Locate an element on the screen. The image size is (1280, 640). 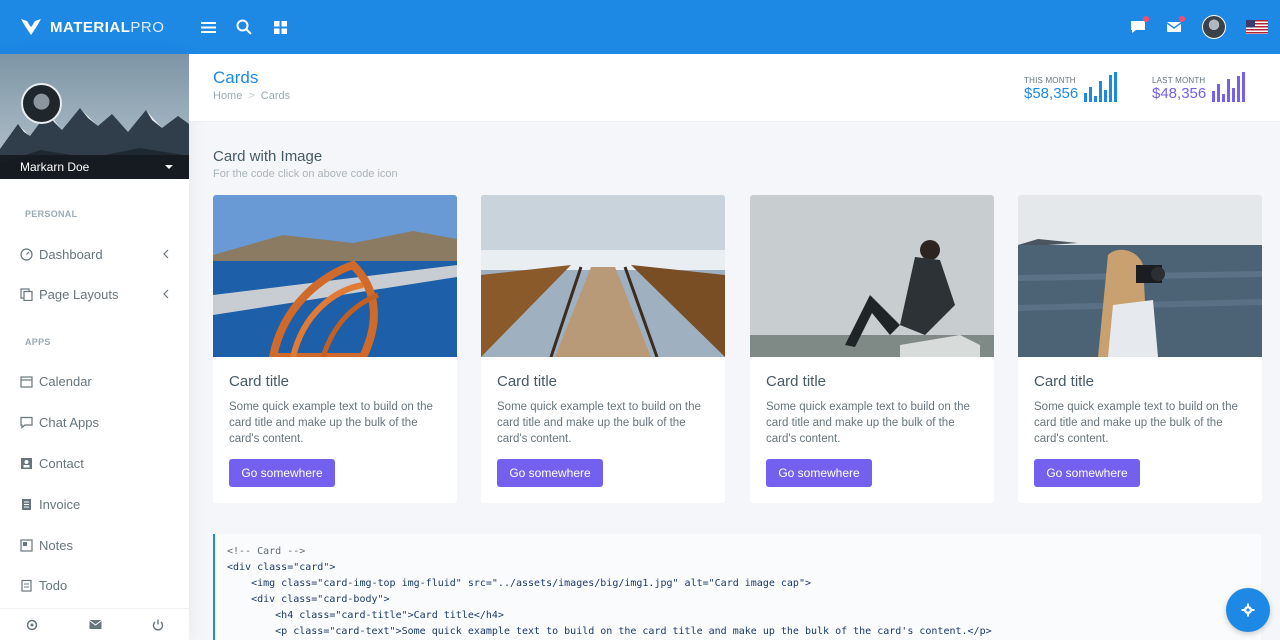
brand-logo: MATERIALPRO is located at coordinates (94, 27).